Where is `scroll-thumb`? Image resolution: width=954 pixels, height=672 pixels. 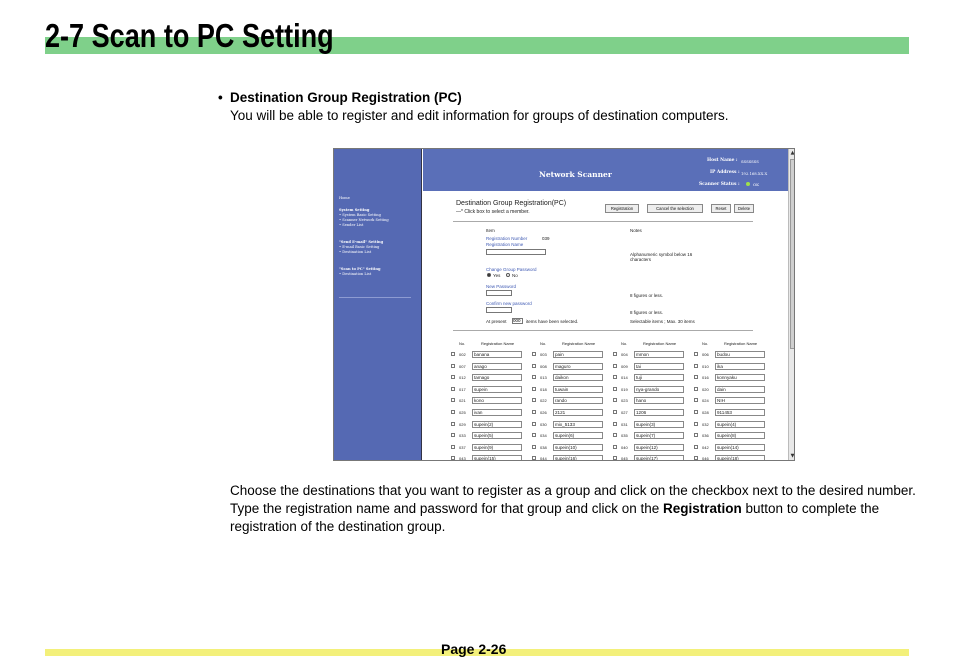
scroll-thumb is located at coordinates (792, 254).